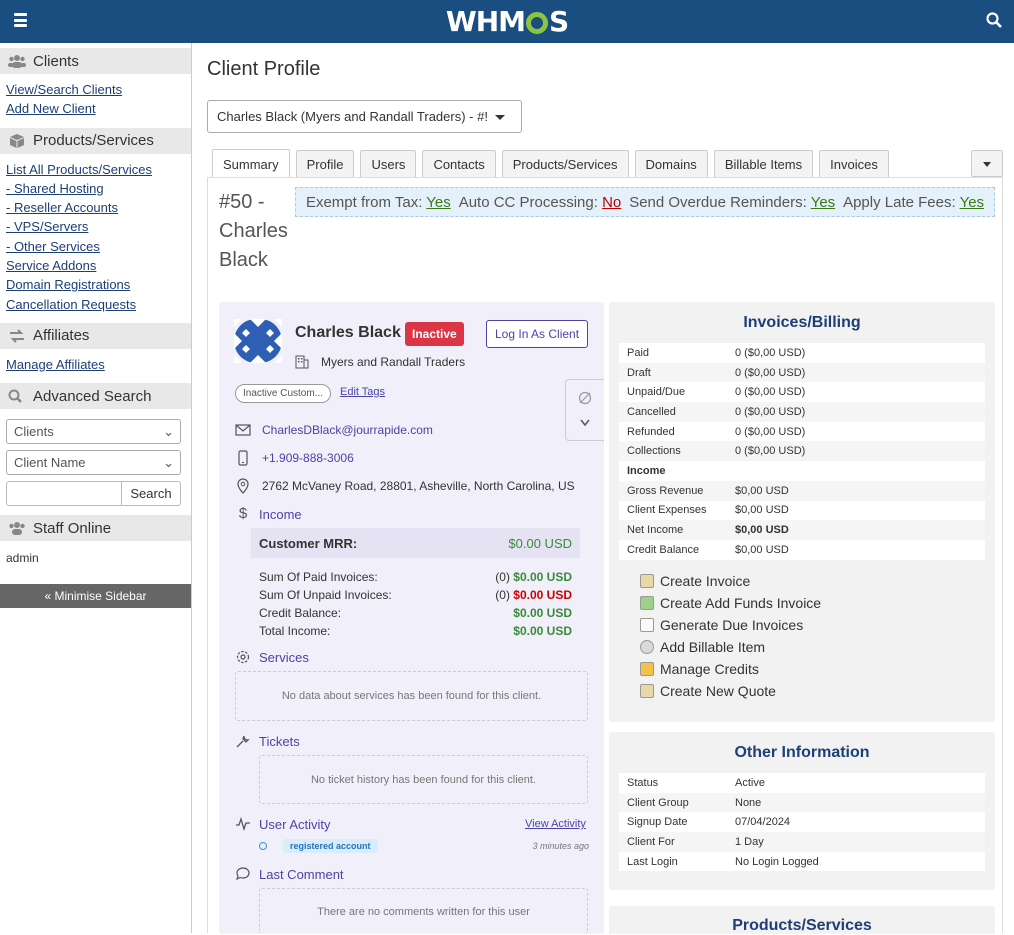 The image size is (1014, 935). I want to click on sidebar-heading-advanced-search: Advanced Search, so click(95, 396).